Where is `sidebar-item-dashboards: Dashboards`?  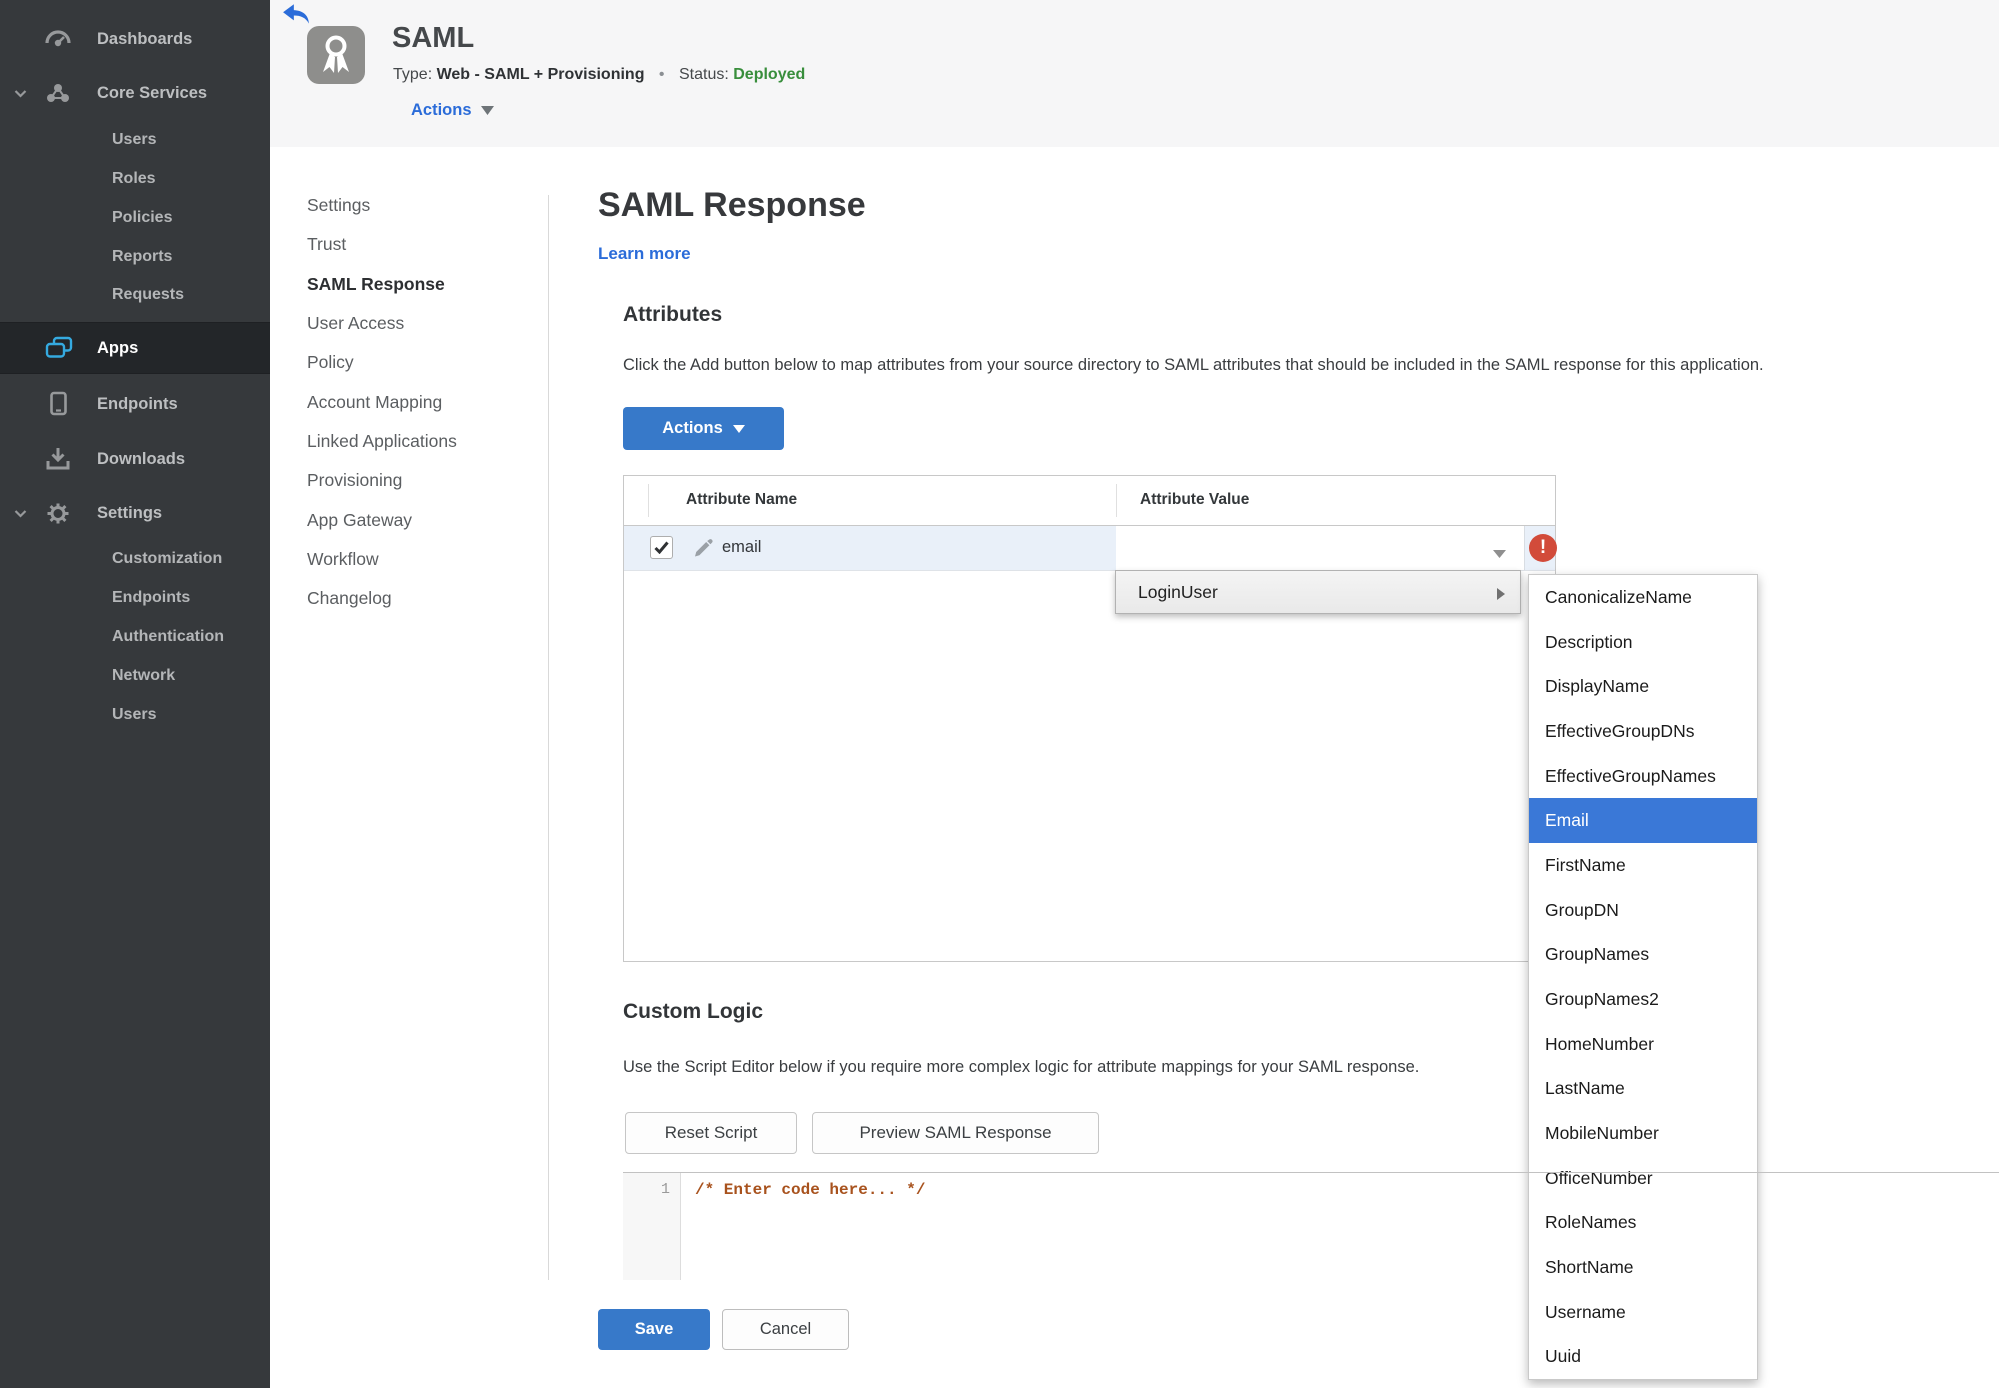 sidebar-item-dashboards: Dashboards is located at coordinates (135, 39).